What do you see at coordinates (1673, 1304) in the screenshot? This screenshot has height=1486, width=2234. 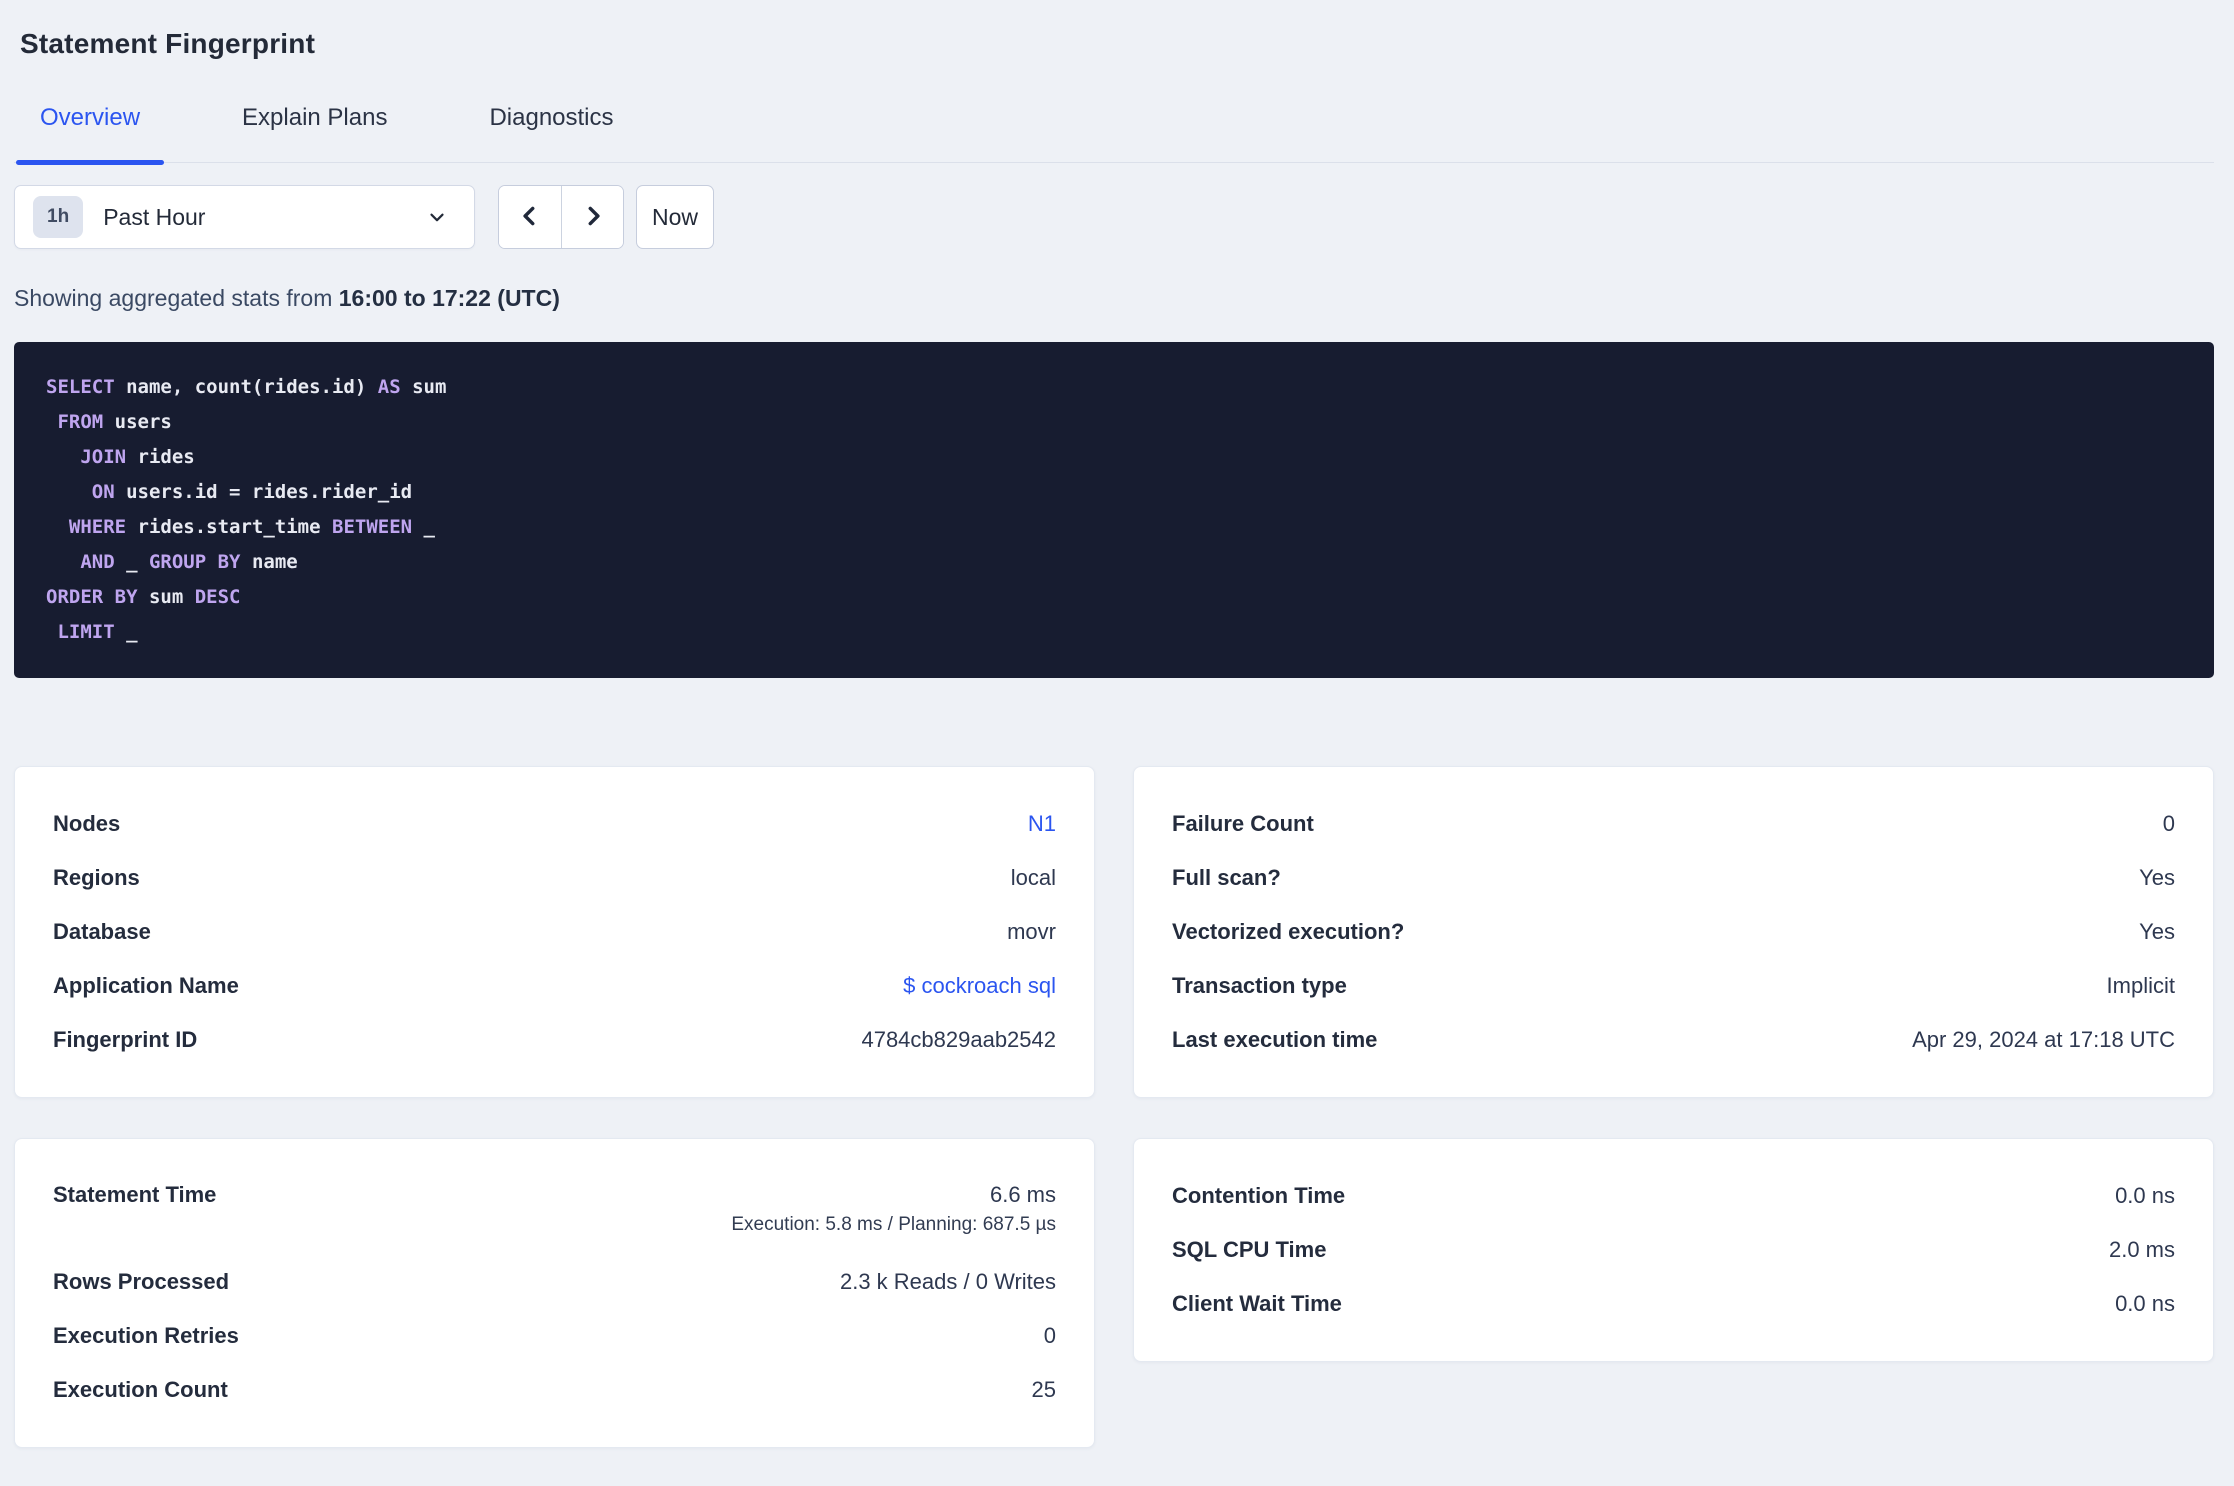 I see `card-row: Client Wait Time 0.0 ns` at bounding box center [1673, 1304].